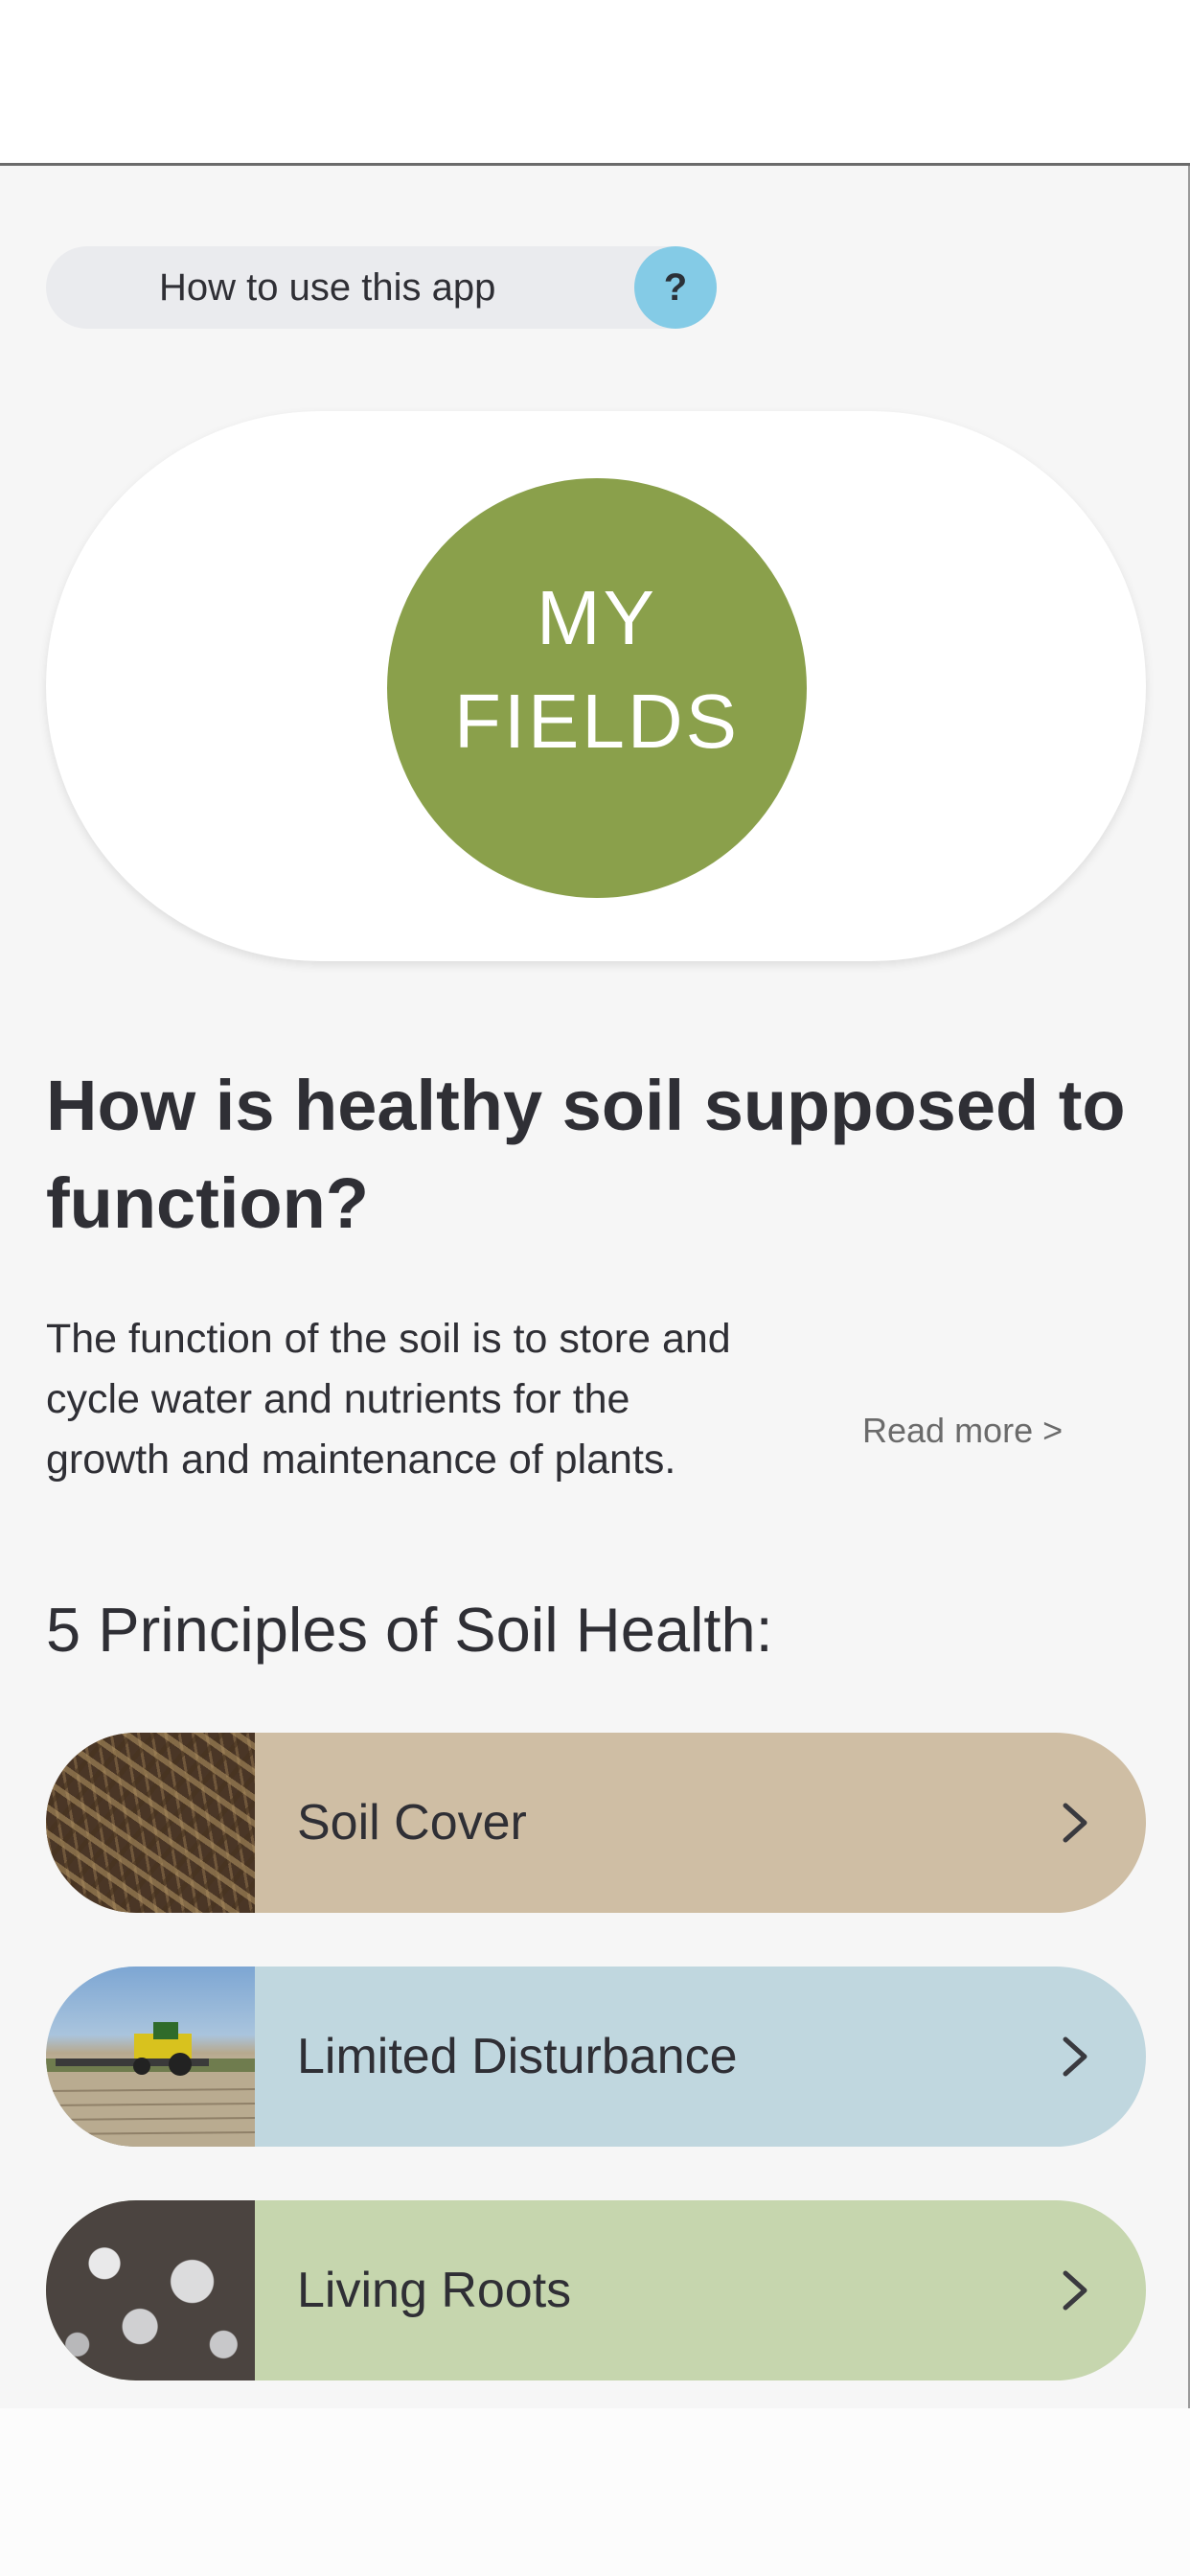  What do you see at coordinates (597, 721) in the screenshot?
I see `my-fields-label-line2: FIELDS` at bounding box center [597, 721].